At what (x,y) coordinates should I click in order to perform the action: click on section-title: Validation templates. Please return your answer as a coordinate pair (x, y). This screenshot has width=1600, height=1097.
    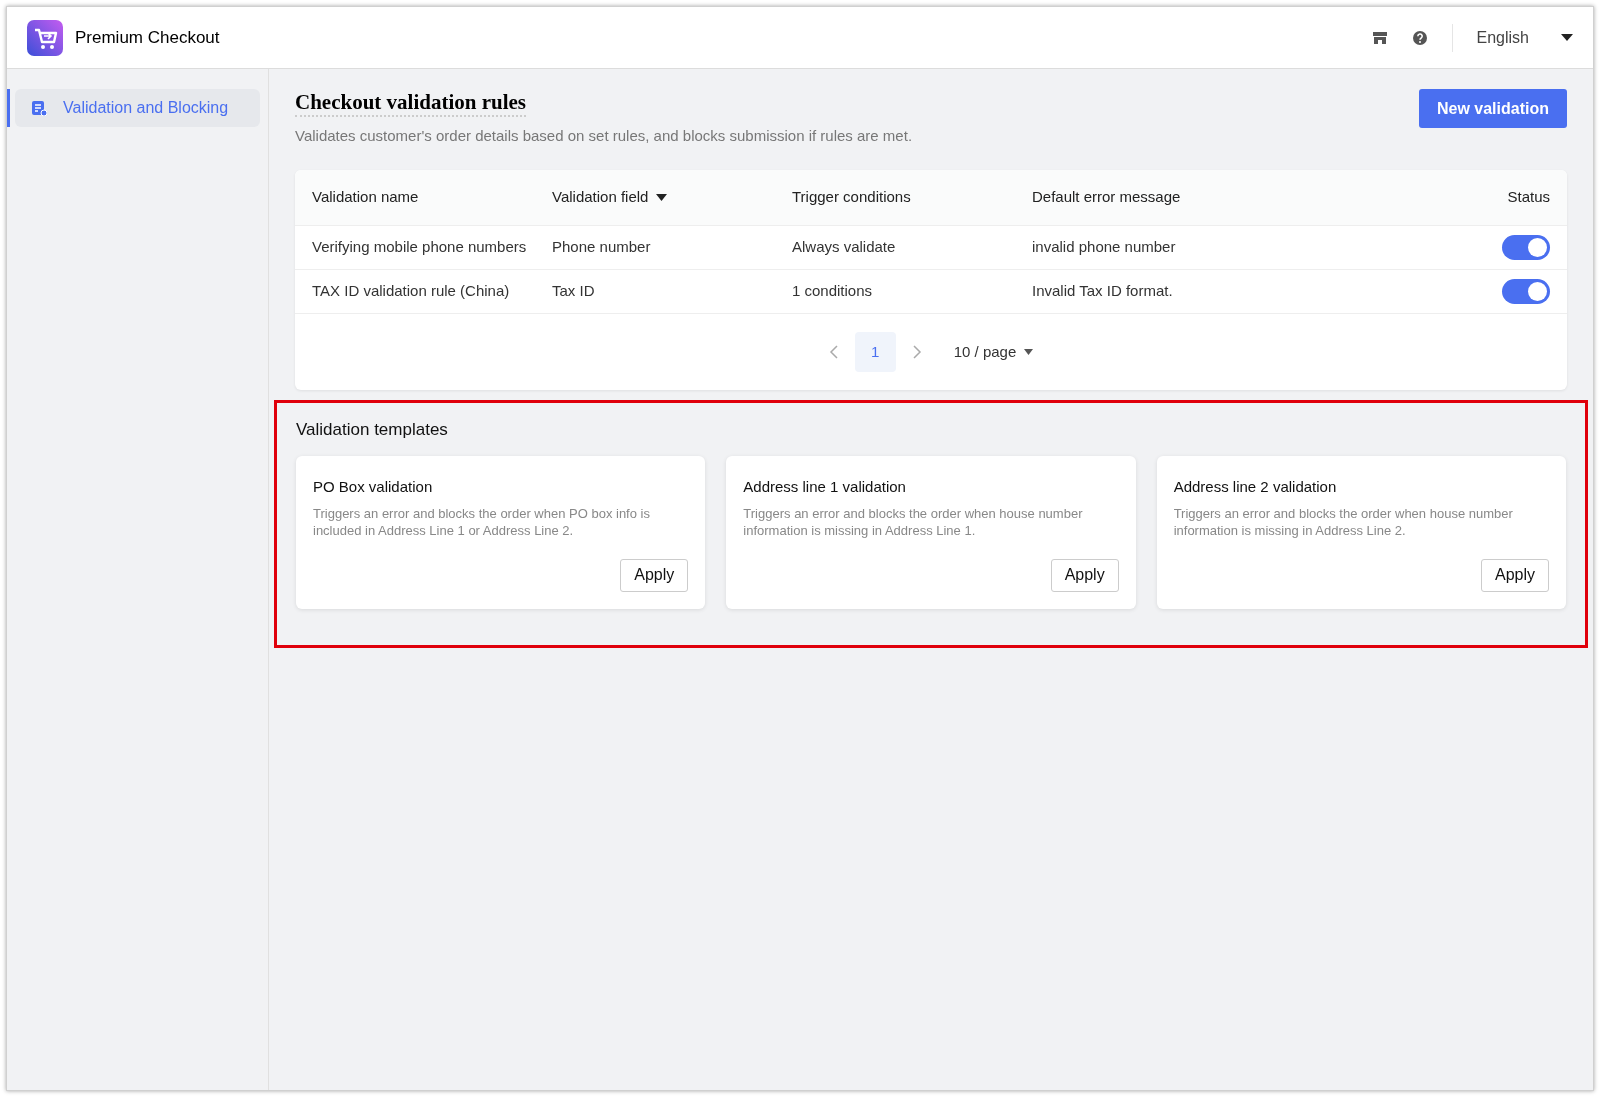
    Looking at the image, I should click on (372, 429).